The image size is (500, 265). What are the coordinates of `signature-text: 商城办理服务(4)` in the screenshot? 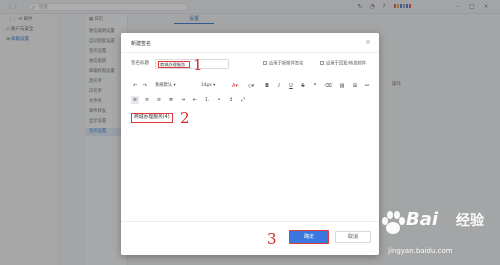 It's located at (152, 118).